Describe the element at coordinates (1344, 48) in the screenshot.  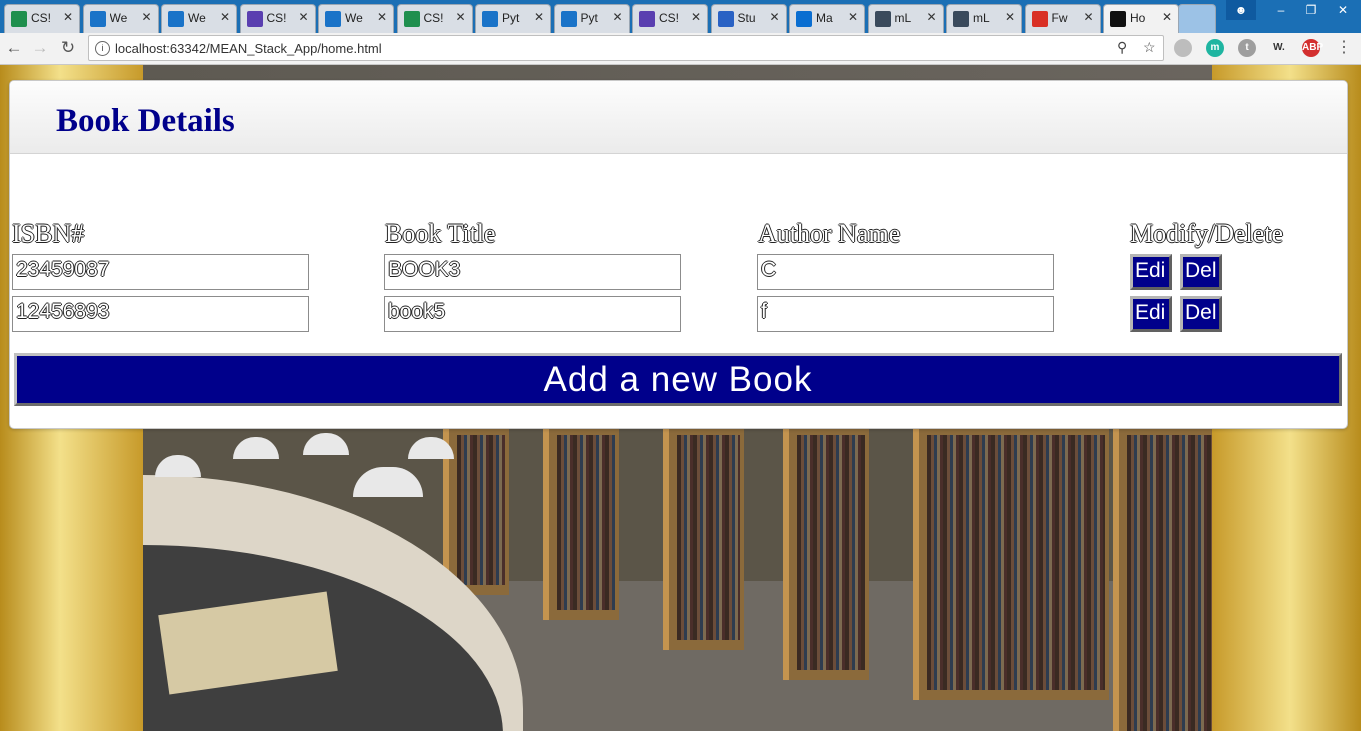
I see `menu-icon: ⋮` at that location.